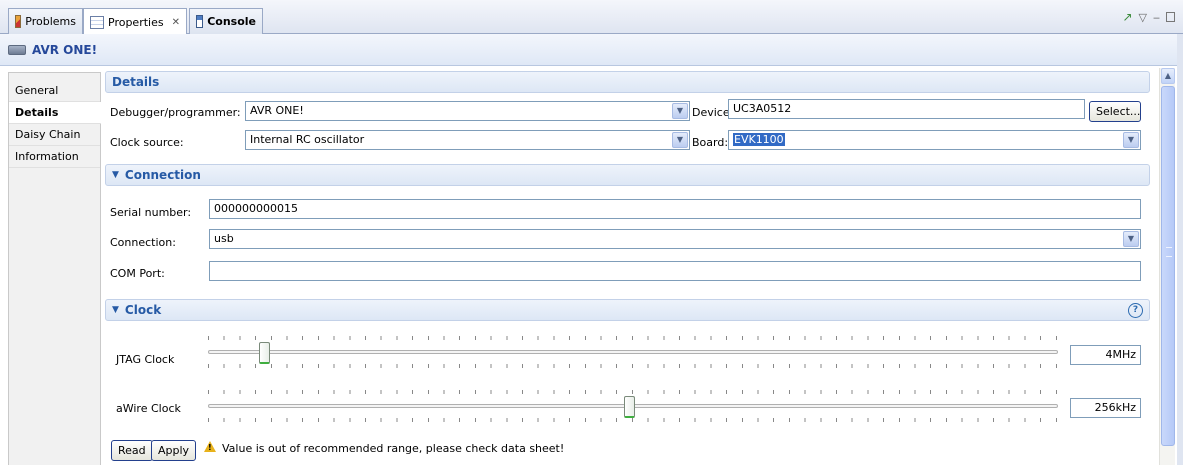  What do you see at coordinates (147, 142) in the screenshot?
I see `clock-source-label: Clock source:` at bounding box center [147, 142].